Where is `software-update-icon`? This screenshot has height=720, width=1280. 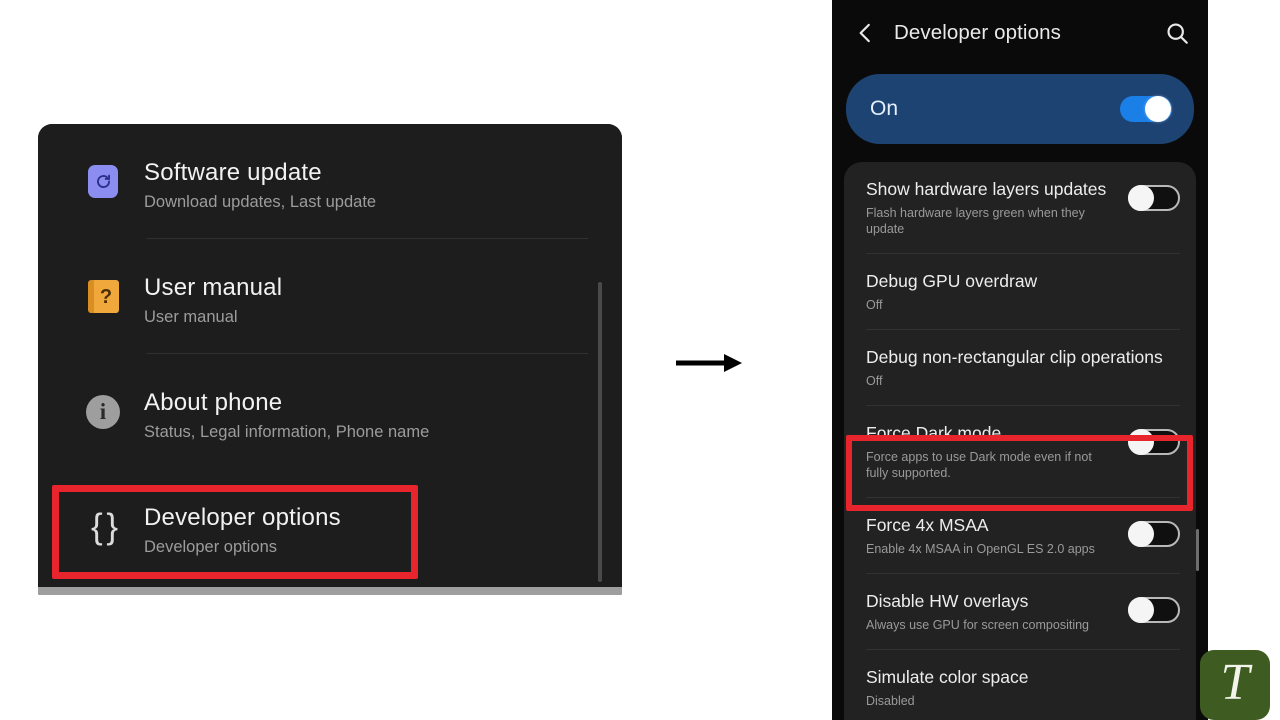 software-update-icon is located at coordinates (103, 181).